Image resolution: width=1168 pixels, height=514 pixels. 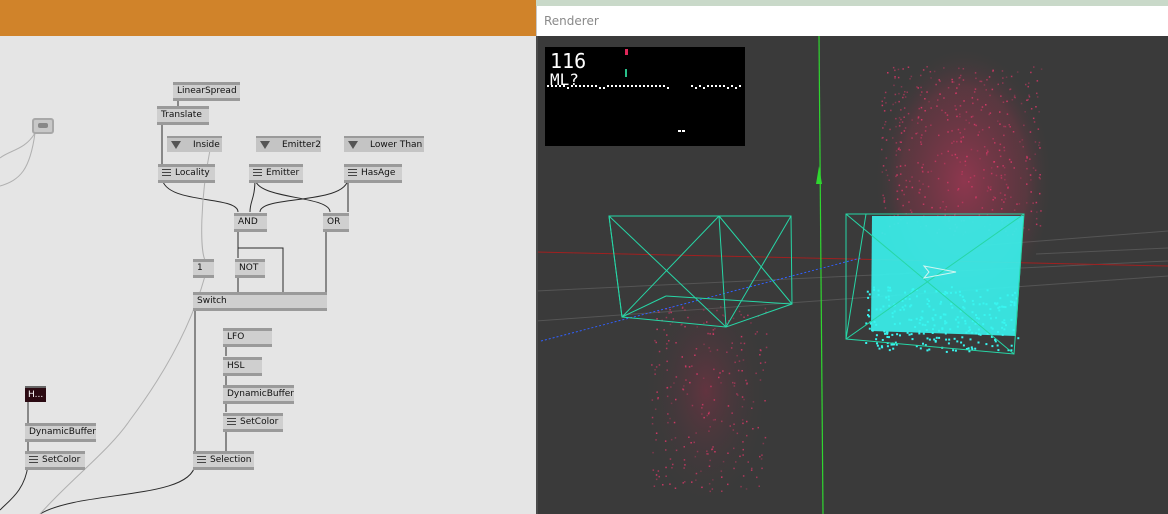 I want to click on cyan-particle-block, so click(x=947, y=276).